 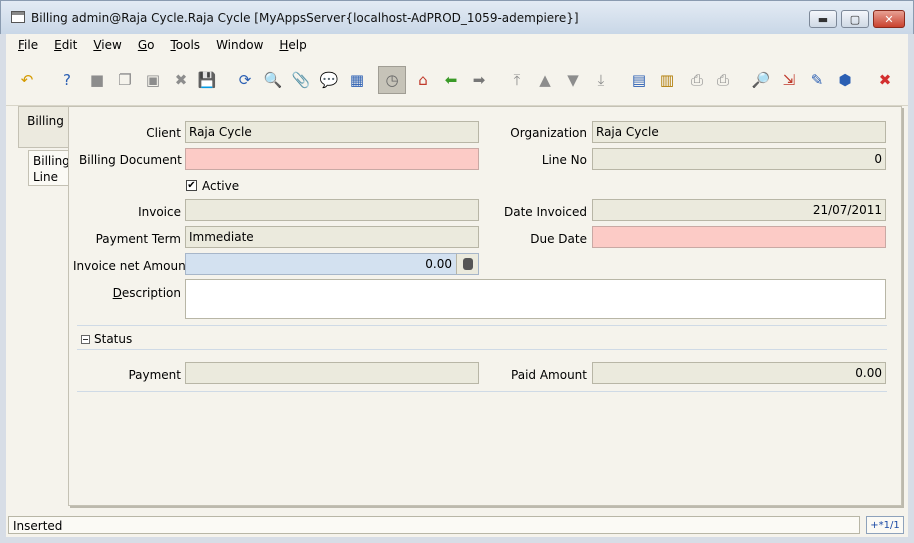 I want to click on close-window-button: ✕, so click(x=889, y=19).